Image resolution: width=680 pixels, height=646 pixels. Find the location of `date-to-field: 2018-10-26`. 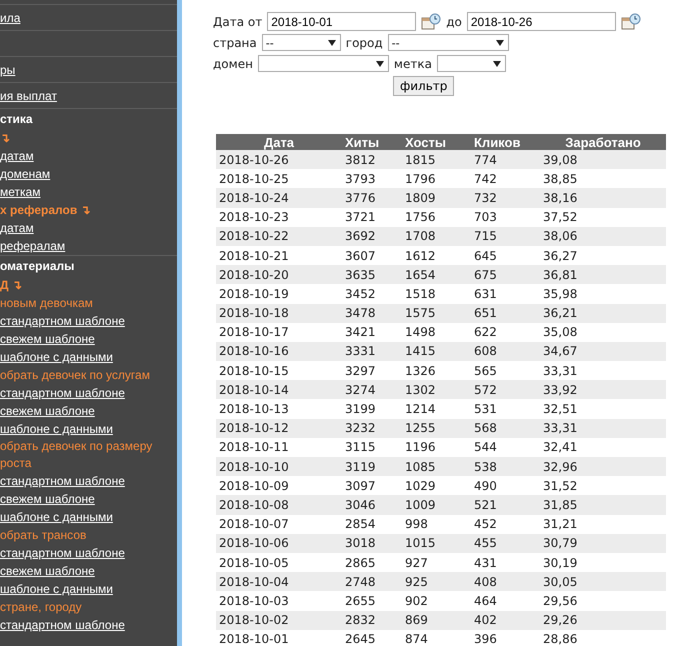

date-to-field: 2018-10-26 is located at coordinates (541, 21).